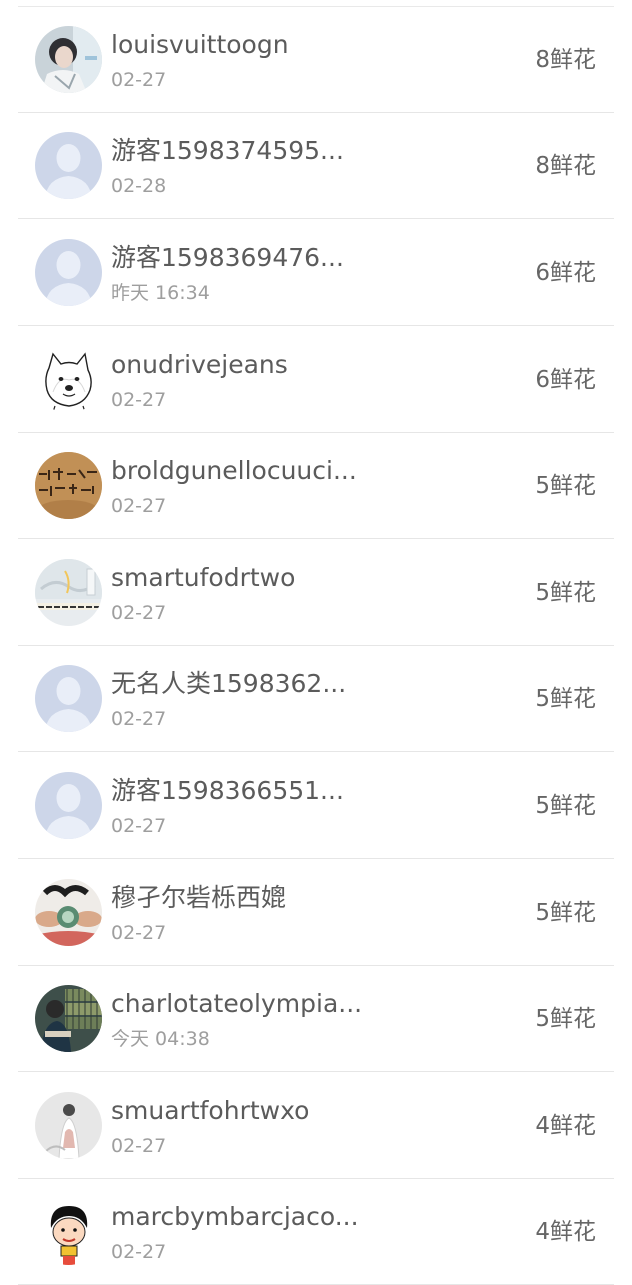 The image size is (632, 1285). I want to click on doge-avatar-icon, so click(68, 379).